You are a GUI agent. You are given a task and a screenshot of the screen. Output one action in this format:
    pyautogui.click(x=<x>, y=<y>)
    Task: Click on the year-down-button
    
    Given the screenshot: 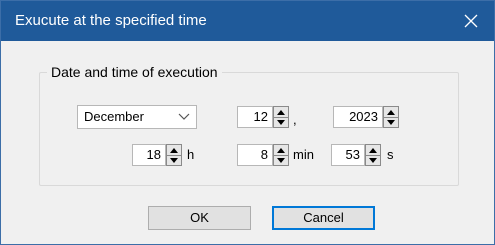 What is the action you would take?
    pyautogui.click(x=391, y=122)
    